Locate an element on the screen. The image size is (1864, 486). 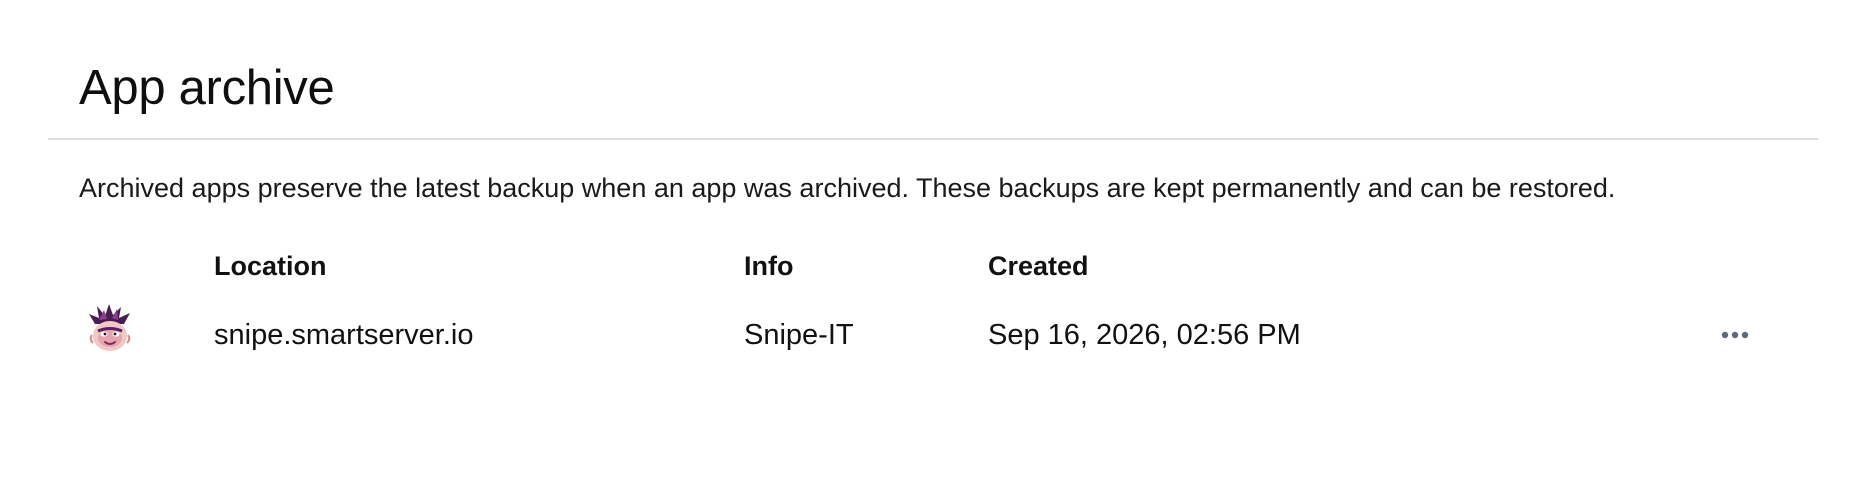
title-divider is located at coordinates (933, 139).